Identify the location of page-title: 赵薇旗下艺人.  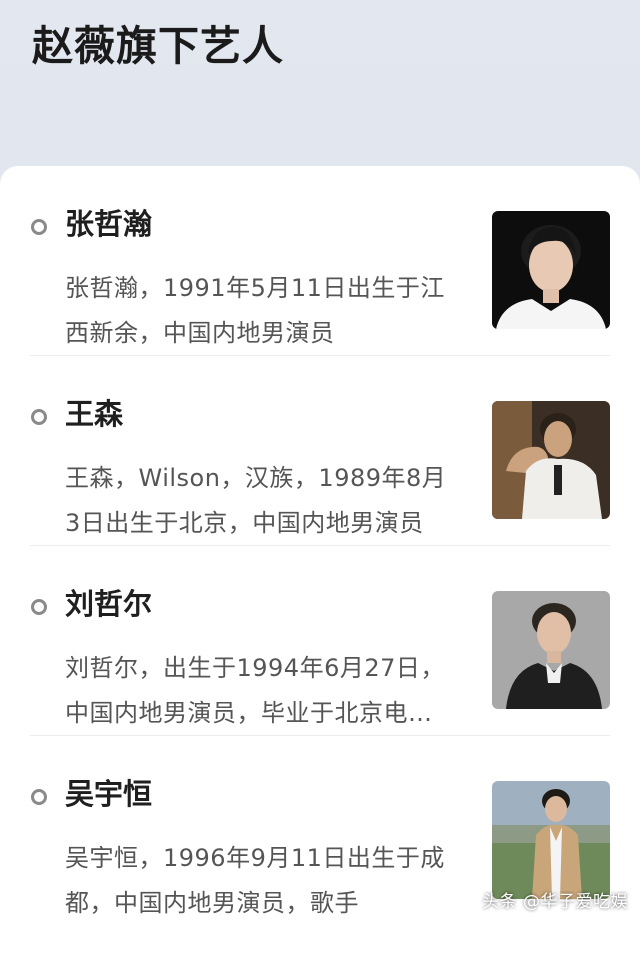
(158, 46).